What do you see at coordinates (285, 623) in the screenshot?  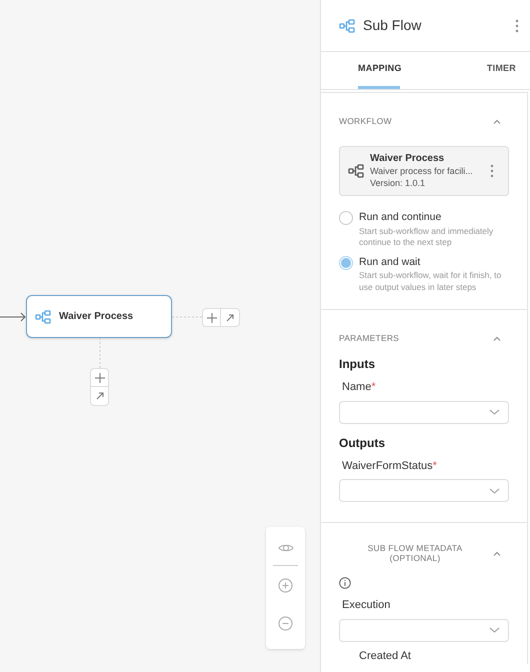 I see `zoom-out-icon` at bounding box center [285, 623].